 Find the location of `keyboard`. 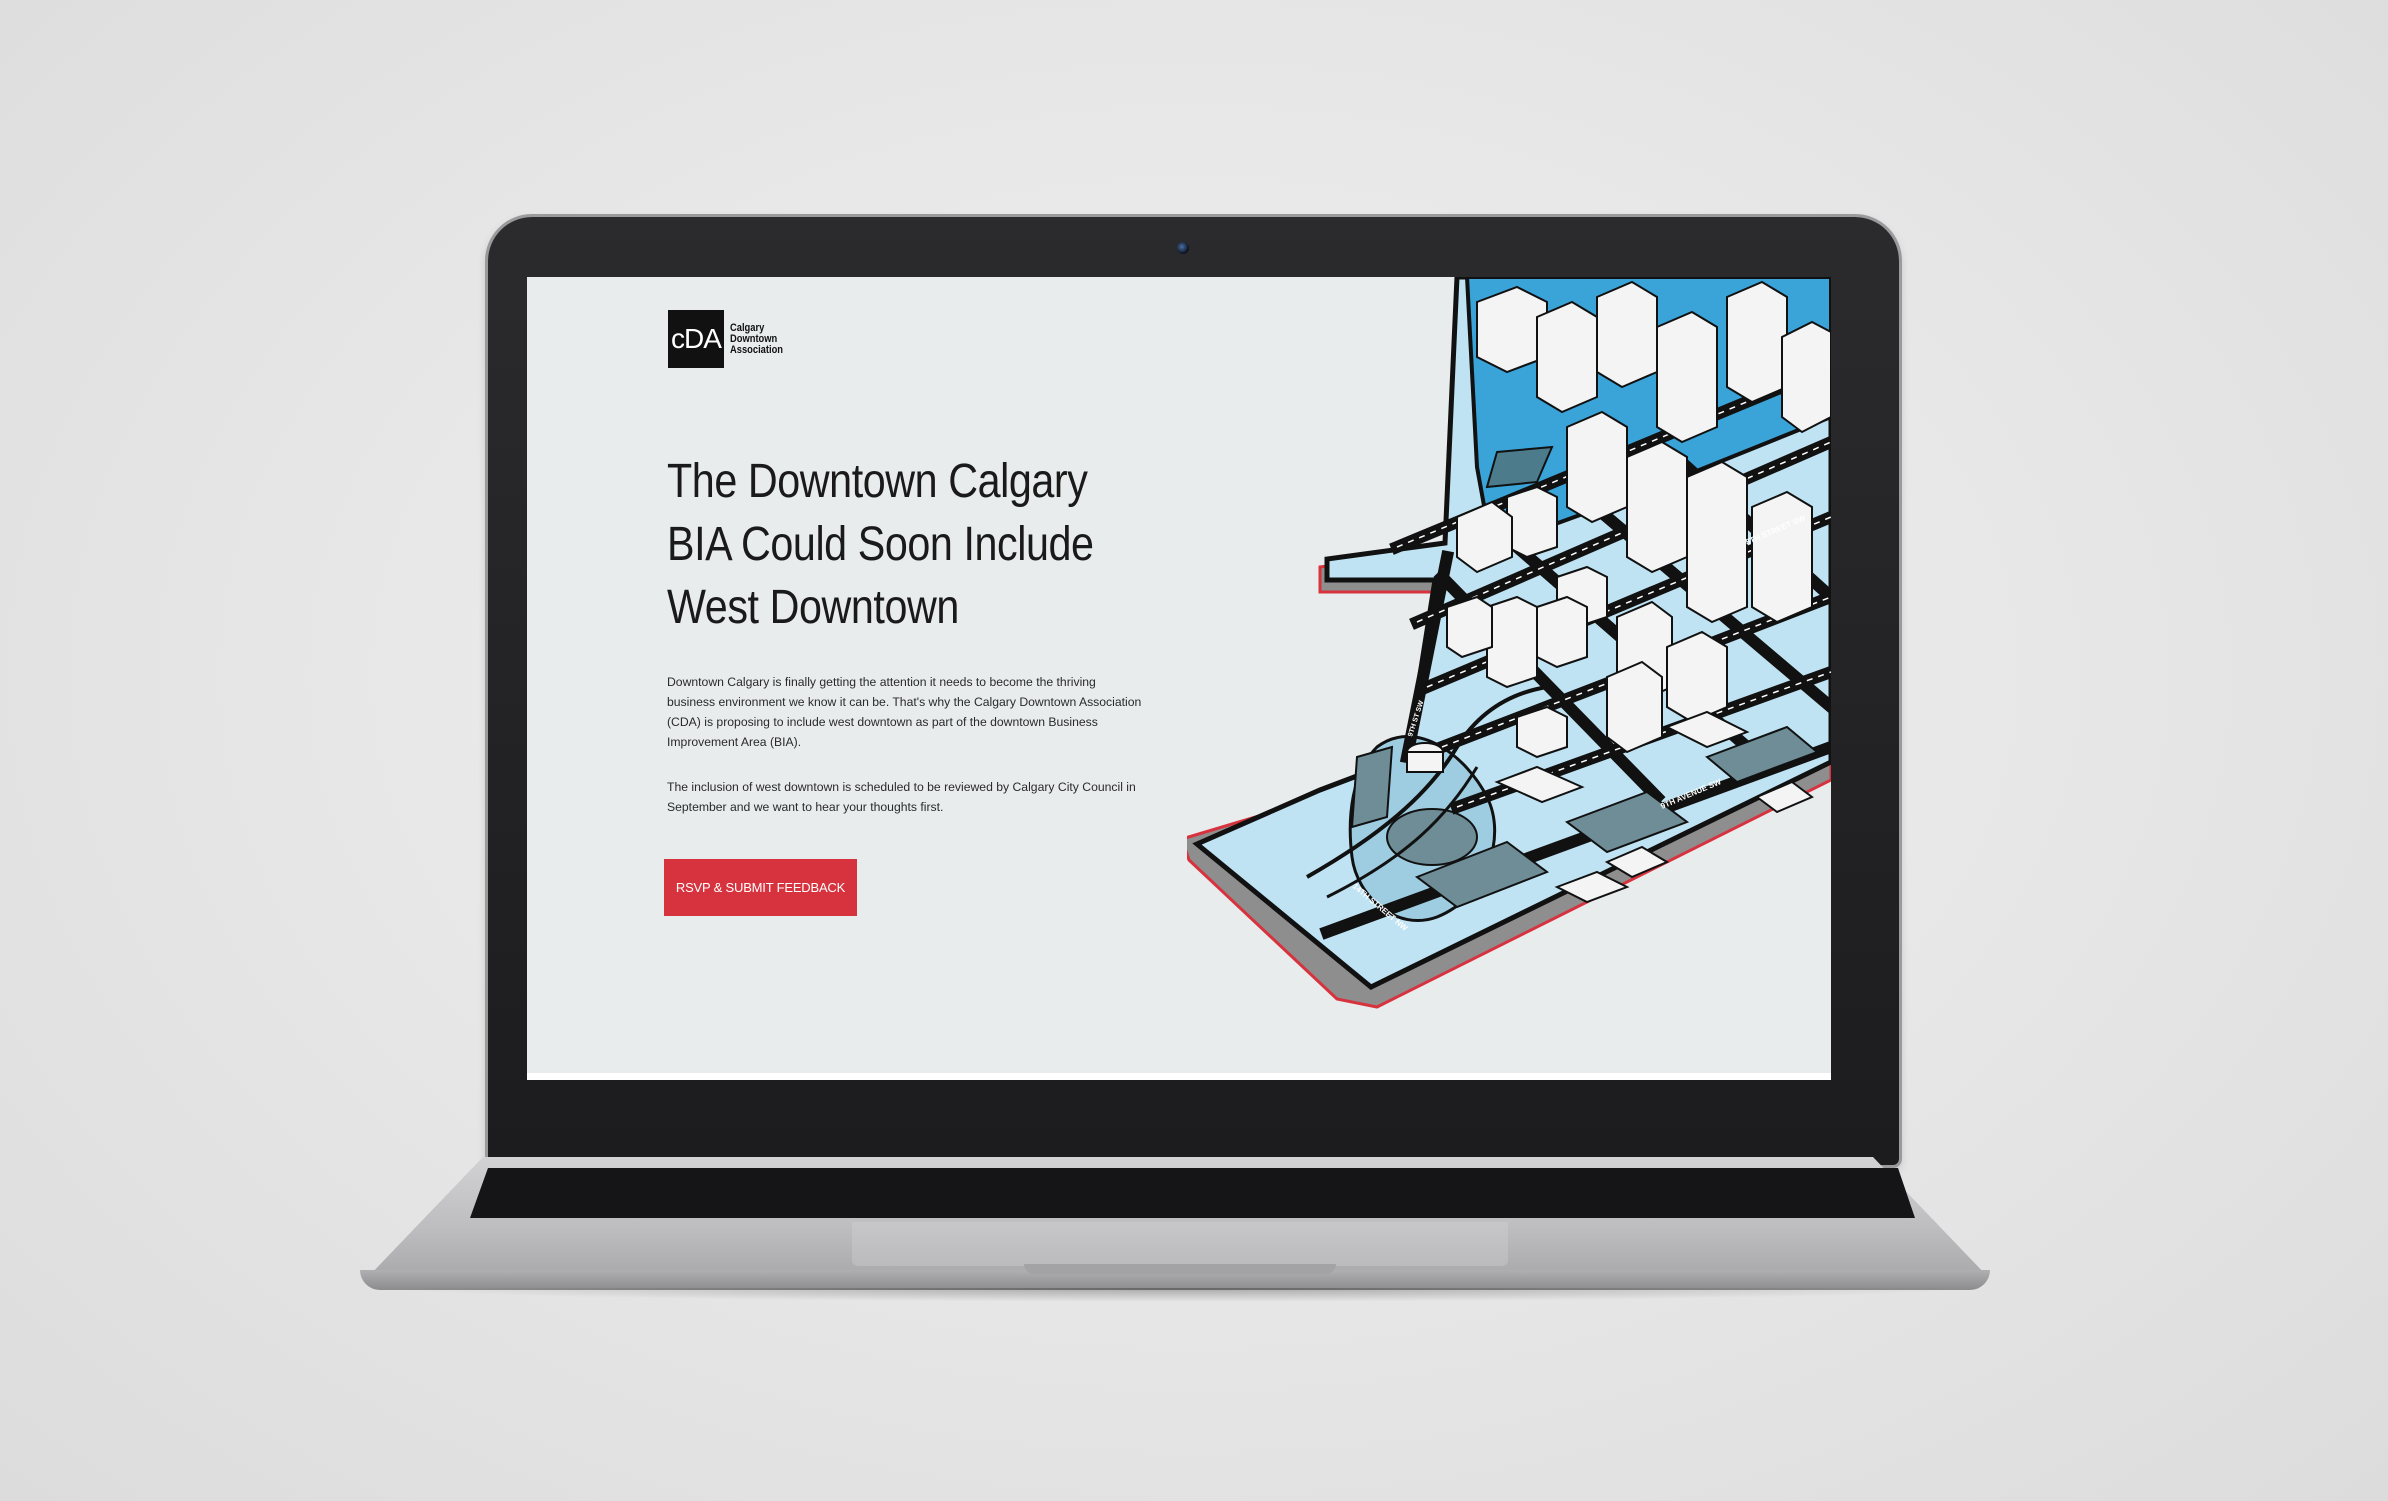

keyboard is located at coordinates (1192, 1193).